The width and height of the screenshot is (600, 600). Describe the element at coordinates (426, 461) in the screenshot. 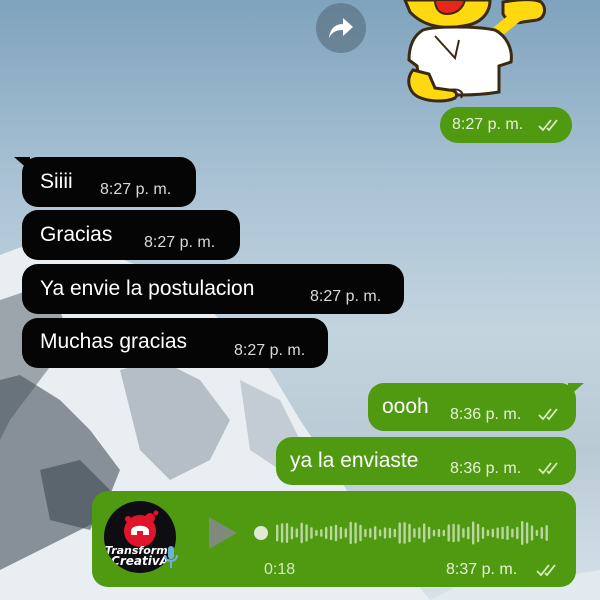

I see `outgoing-message: ya la enviaste 8:36 p. m.` at that location.